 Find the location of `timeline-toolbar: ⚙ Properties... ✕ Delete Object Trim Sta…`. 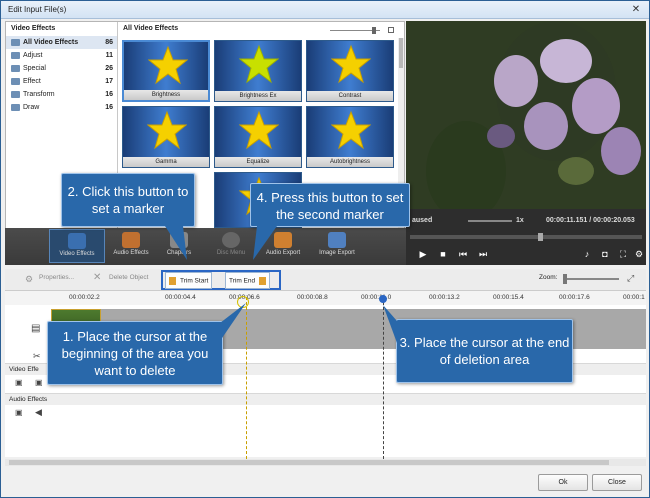

timeline-toolbar: ⚙ Properties... ✕ Delete Object Trim Sta… is located at coordinates (325, 280).